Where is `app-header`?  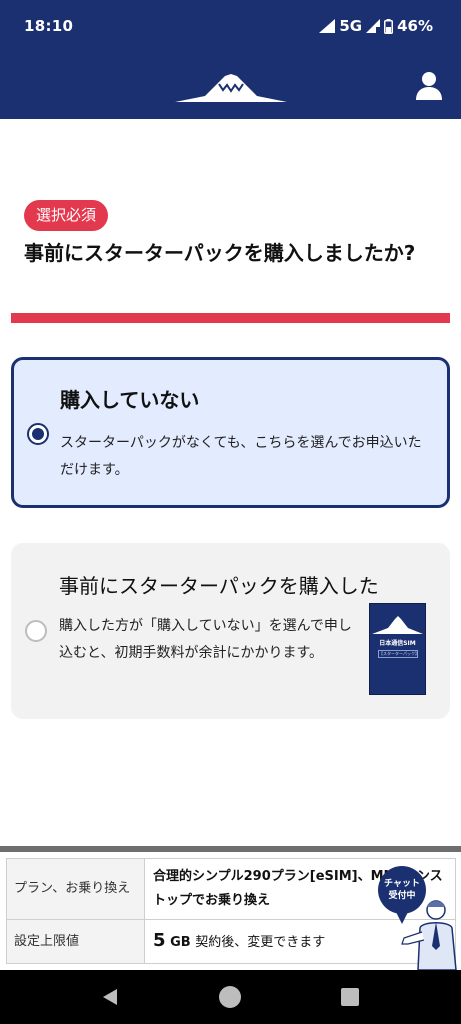
app-header is located at coordinates (230, 87).